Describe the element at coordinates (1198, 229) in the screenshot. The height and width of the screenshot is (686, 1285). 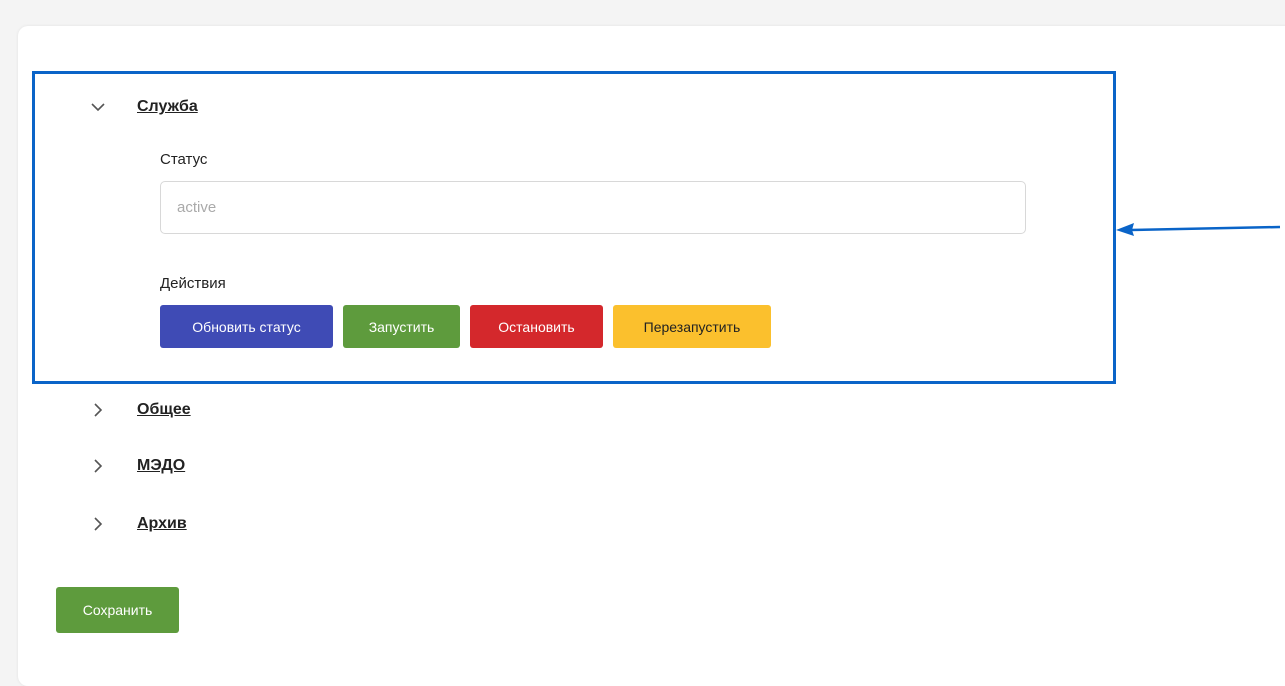
I see `arrow-left-icon` at that location.